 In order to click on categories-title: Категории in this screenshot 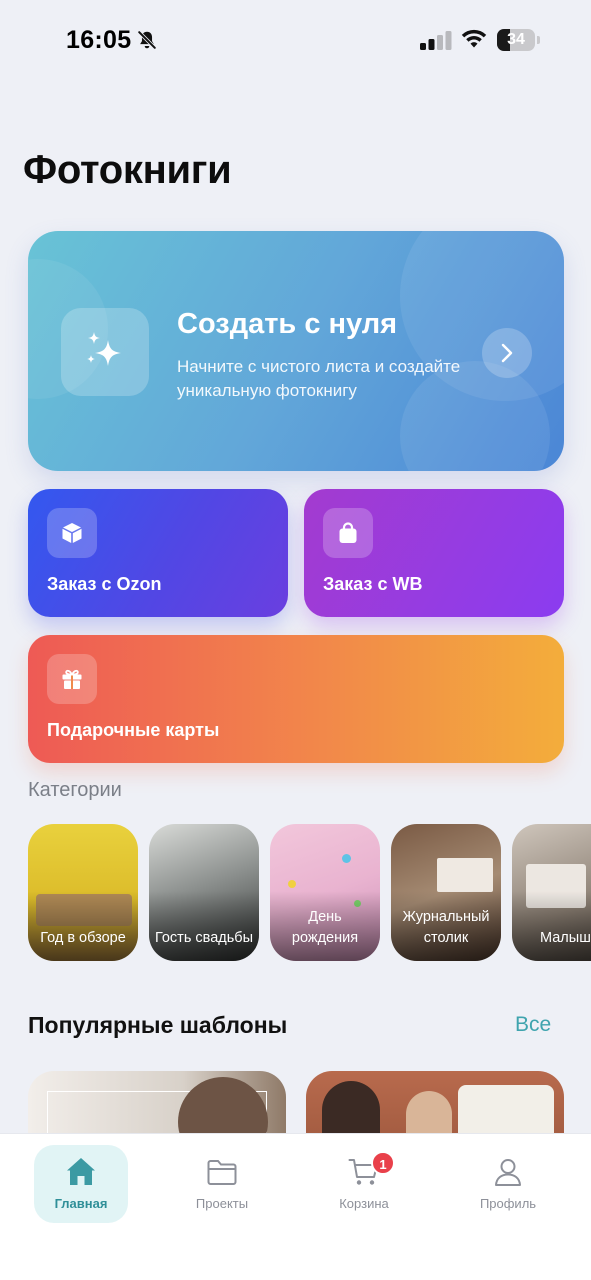, I will do `click(75, 790)`.